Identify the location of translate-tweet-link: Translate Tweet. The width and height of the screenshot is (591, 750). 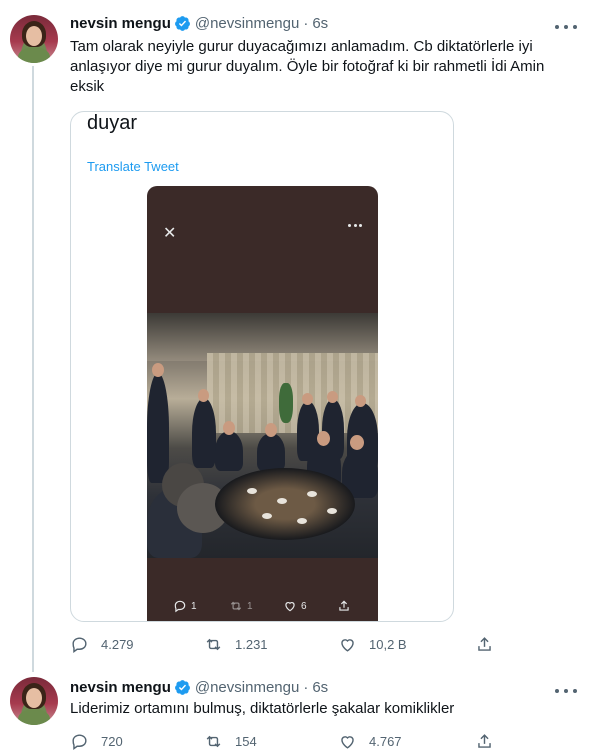
(133, 166).